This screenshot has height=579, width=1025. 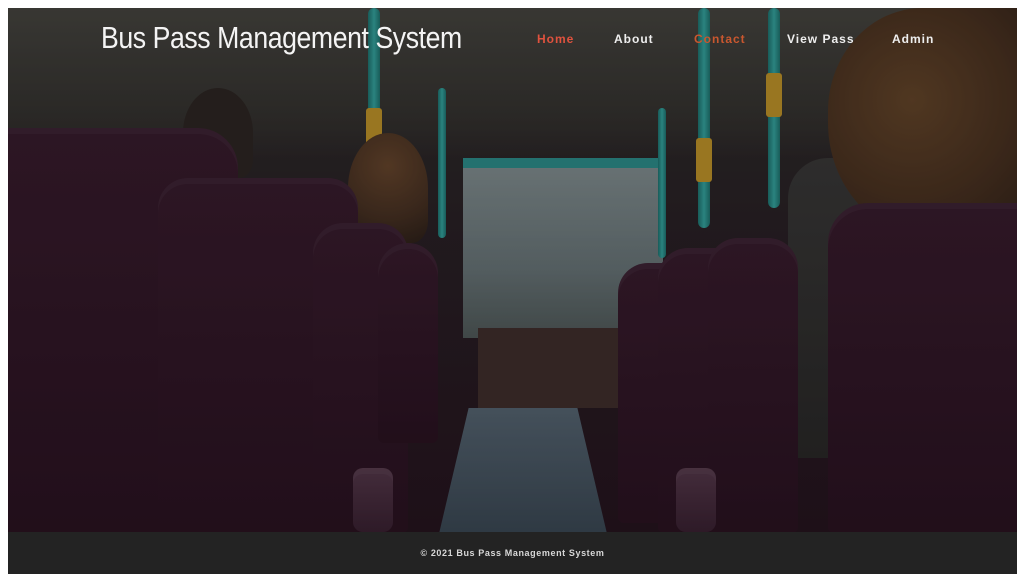 What do you see at coordinates (720, 39) in the screenshot?
I see `nav-link-contact: Contact` at bounding box center [720, 39].